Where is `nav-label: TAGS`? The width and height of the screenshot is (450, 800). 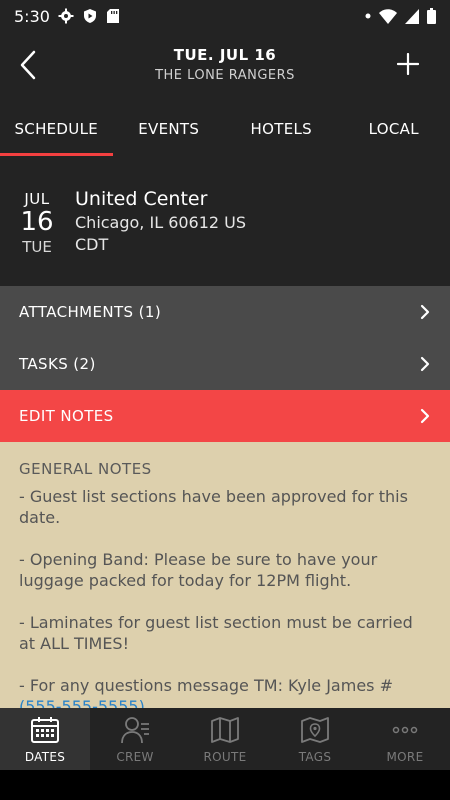 nav-label: TAGS is located at coordinates (315, 757).